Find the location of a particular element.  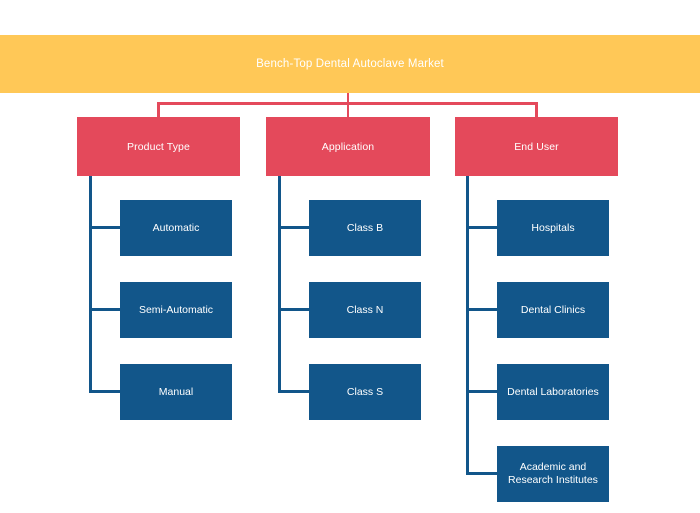

leaf-box-manual: Manual is located at coordinates (176, 392).